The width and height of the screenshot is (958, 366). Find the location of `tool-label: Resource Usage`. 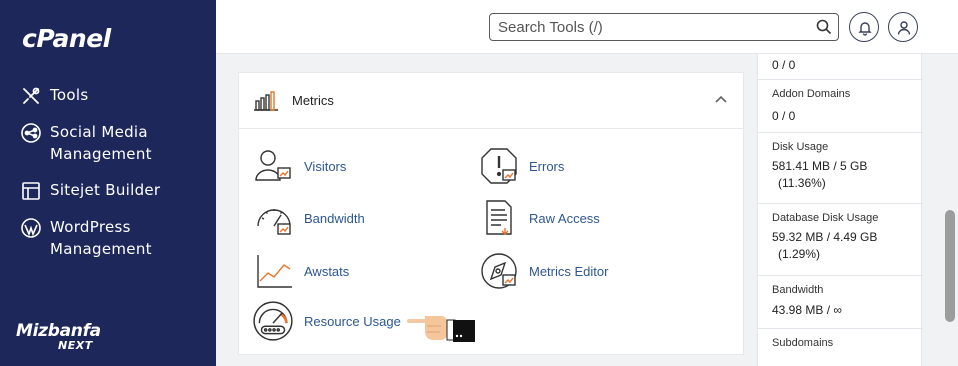

tool-label: Resource Usage is located at coordinates (352, 321).